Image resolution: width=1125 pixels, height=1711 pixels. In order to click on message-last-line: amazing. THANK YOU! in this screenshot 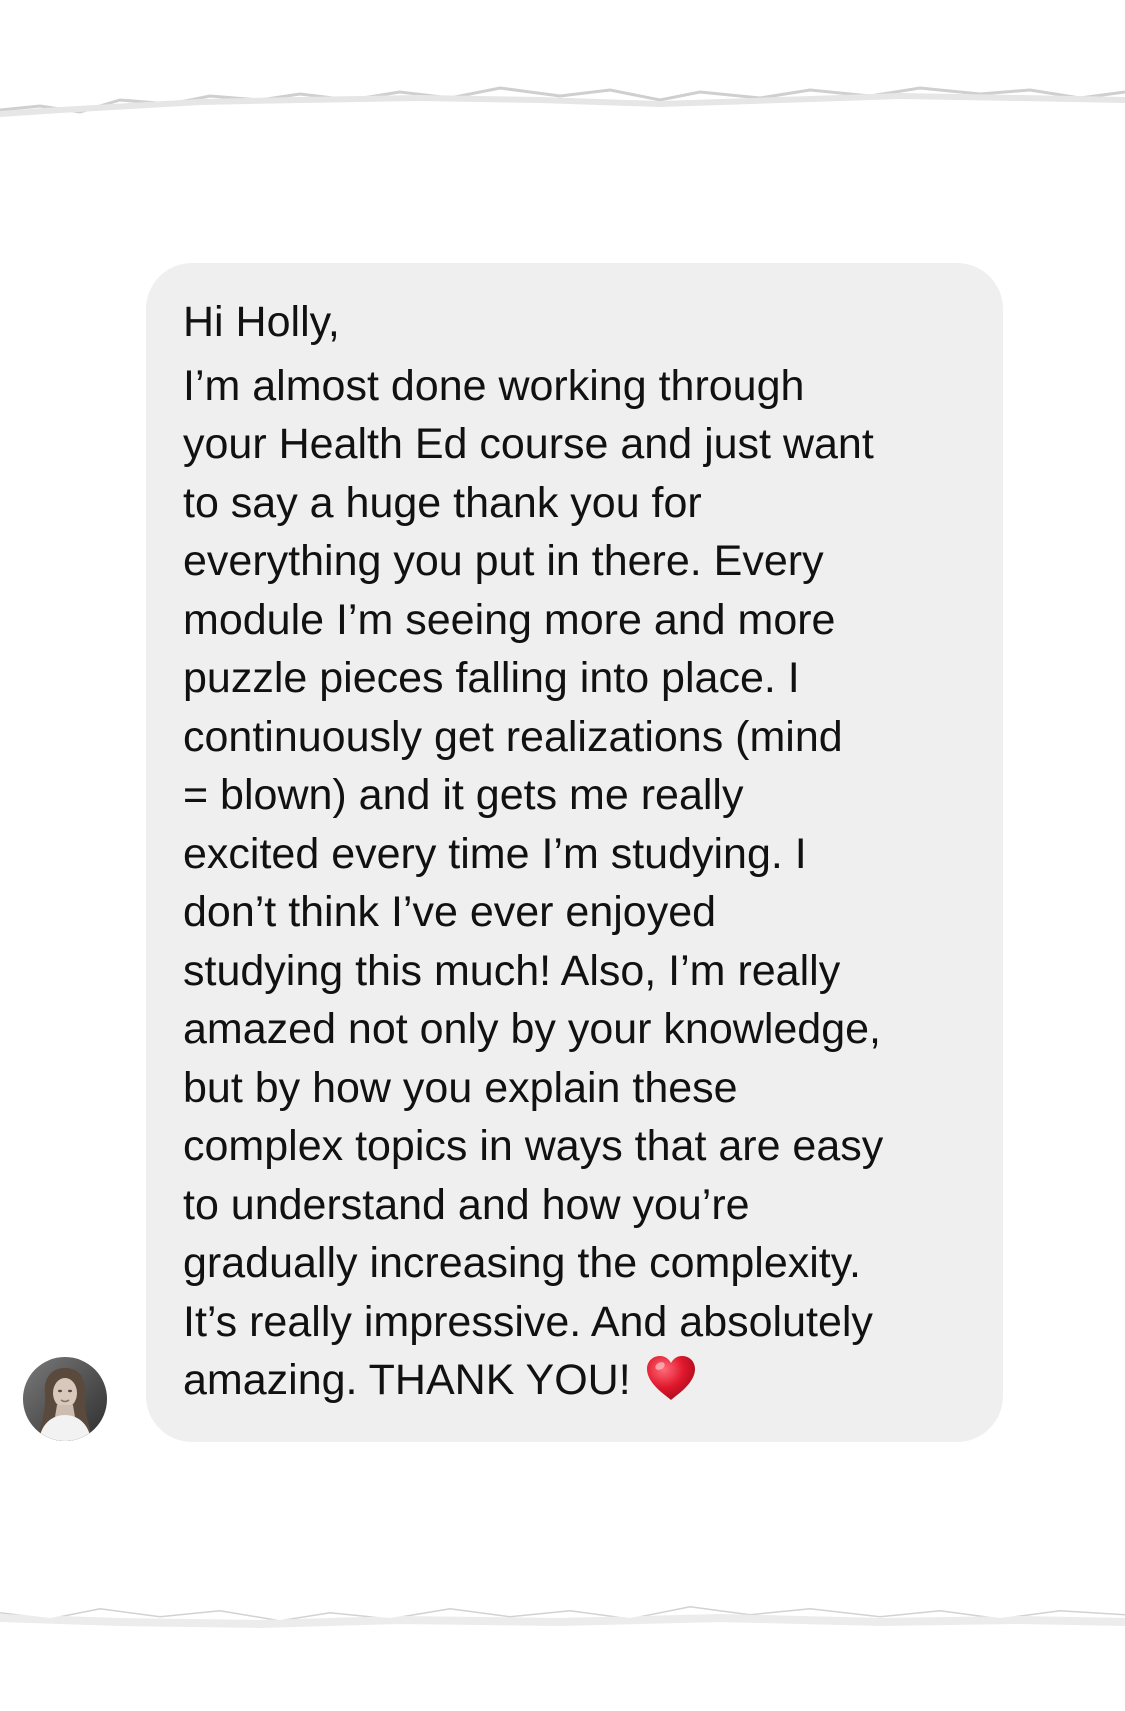, I will do `click(583, 1380)`.